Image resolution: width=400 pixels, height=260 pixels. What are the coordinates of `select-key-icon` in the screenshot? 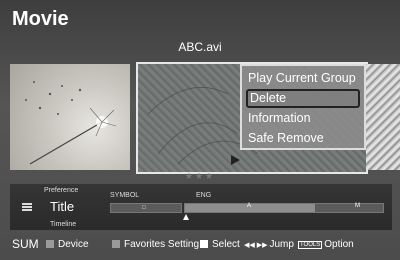 It's located at (204, 244).